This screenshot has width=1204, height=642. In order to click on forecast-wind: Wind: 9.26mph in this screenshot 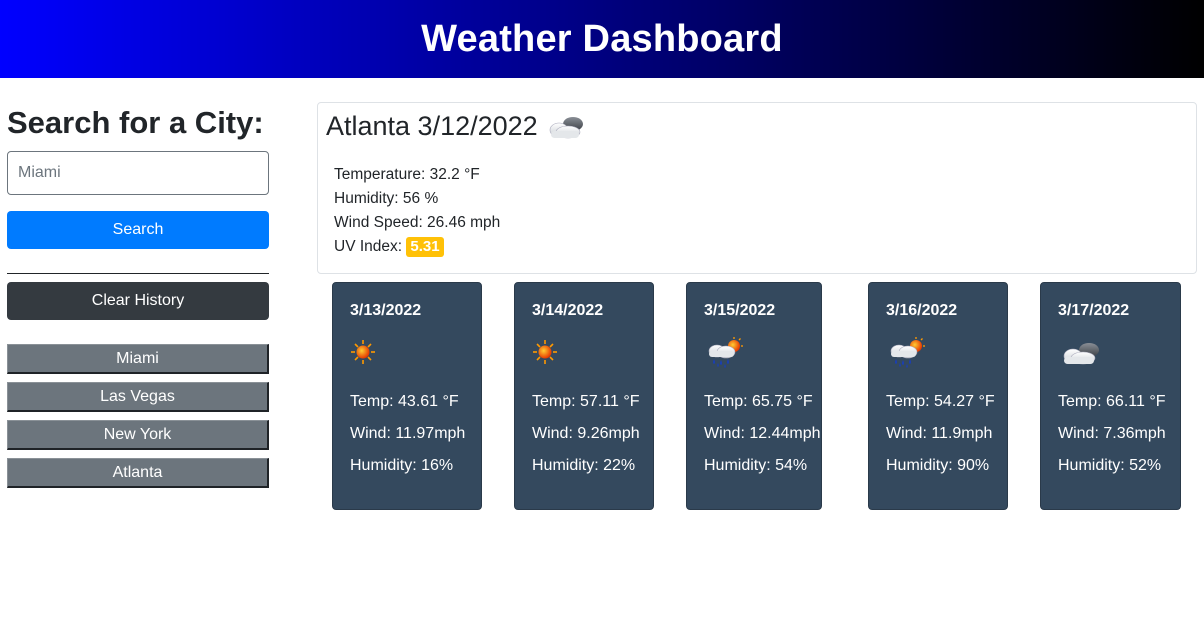, I will do `click(586, 433)`.